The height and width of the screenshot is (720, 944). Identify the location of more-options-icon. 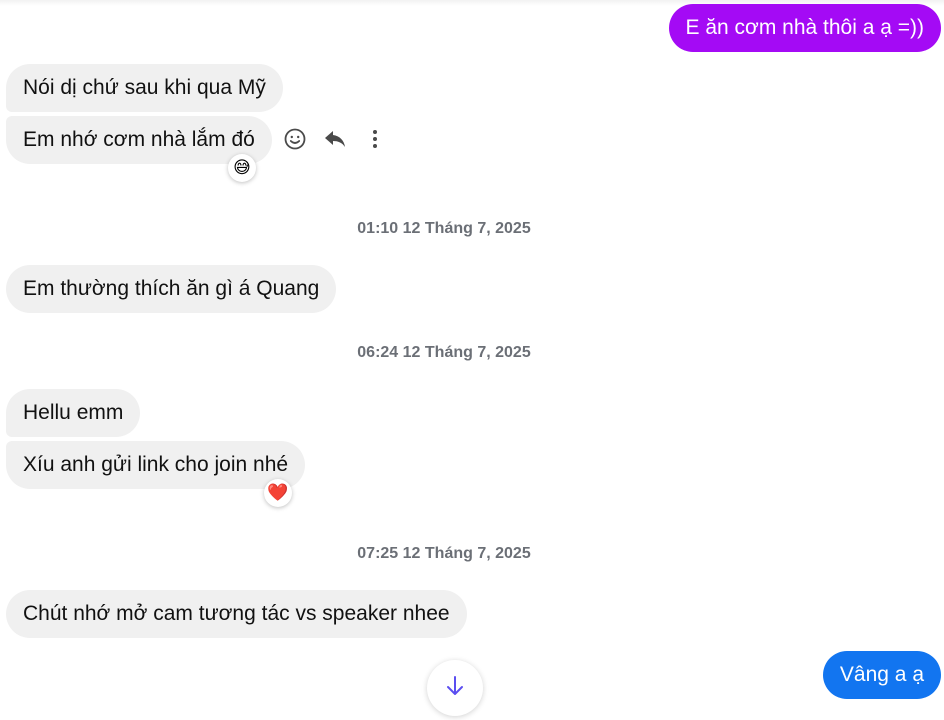
(375, 139).